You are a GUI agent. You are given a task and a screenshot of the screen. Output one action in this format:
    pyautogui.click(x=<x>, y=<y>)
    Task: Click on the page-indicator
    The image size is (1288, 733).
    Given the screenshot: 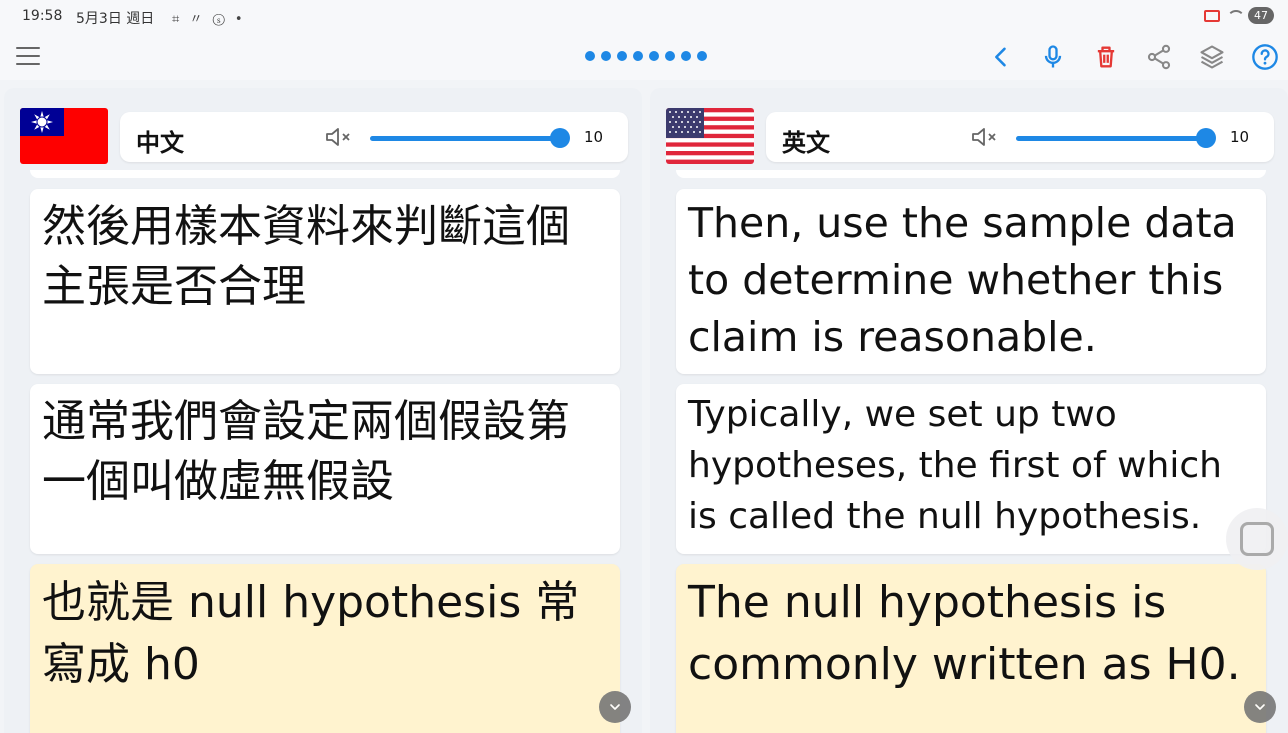 What is the action you would take?
    pyautogui.click(x=646, y=56)
    